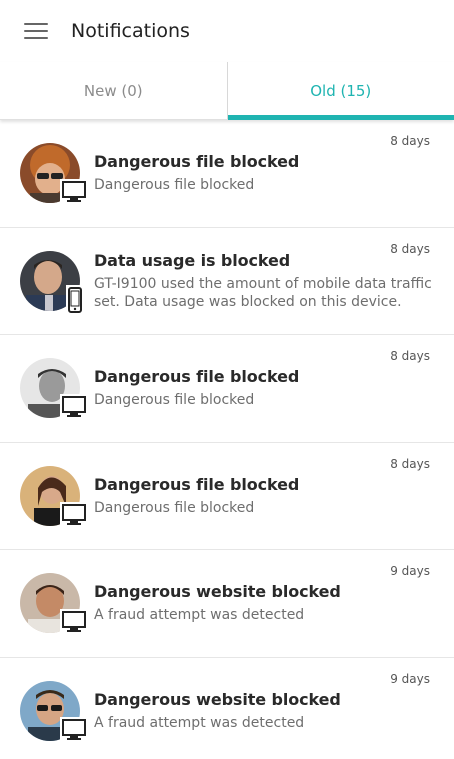  What do you see at coordinates (75, 301) in the screenshot?
I see `phone-icon` at bounding box center [75, 301].